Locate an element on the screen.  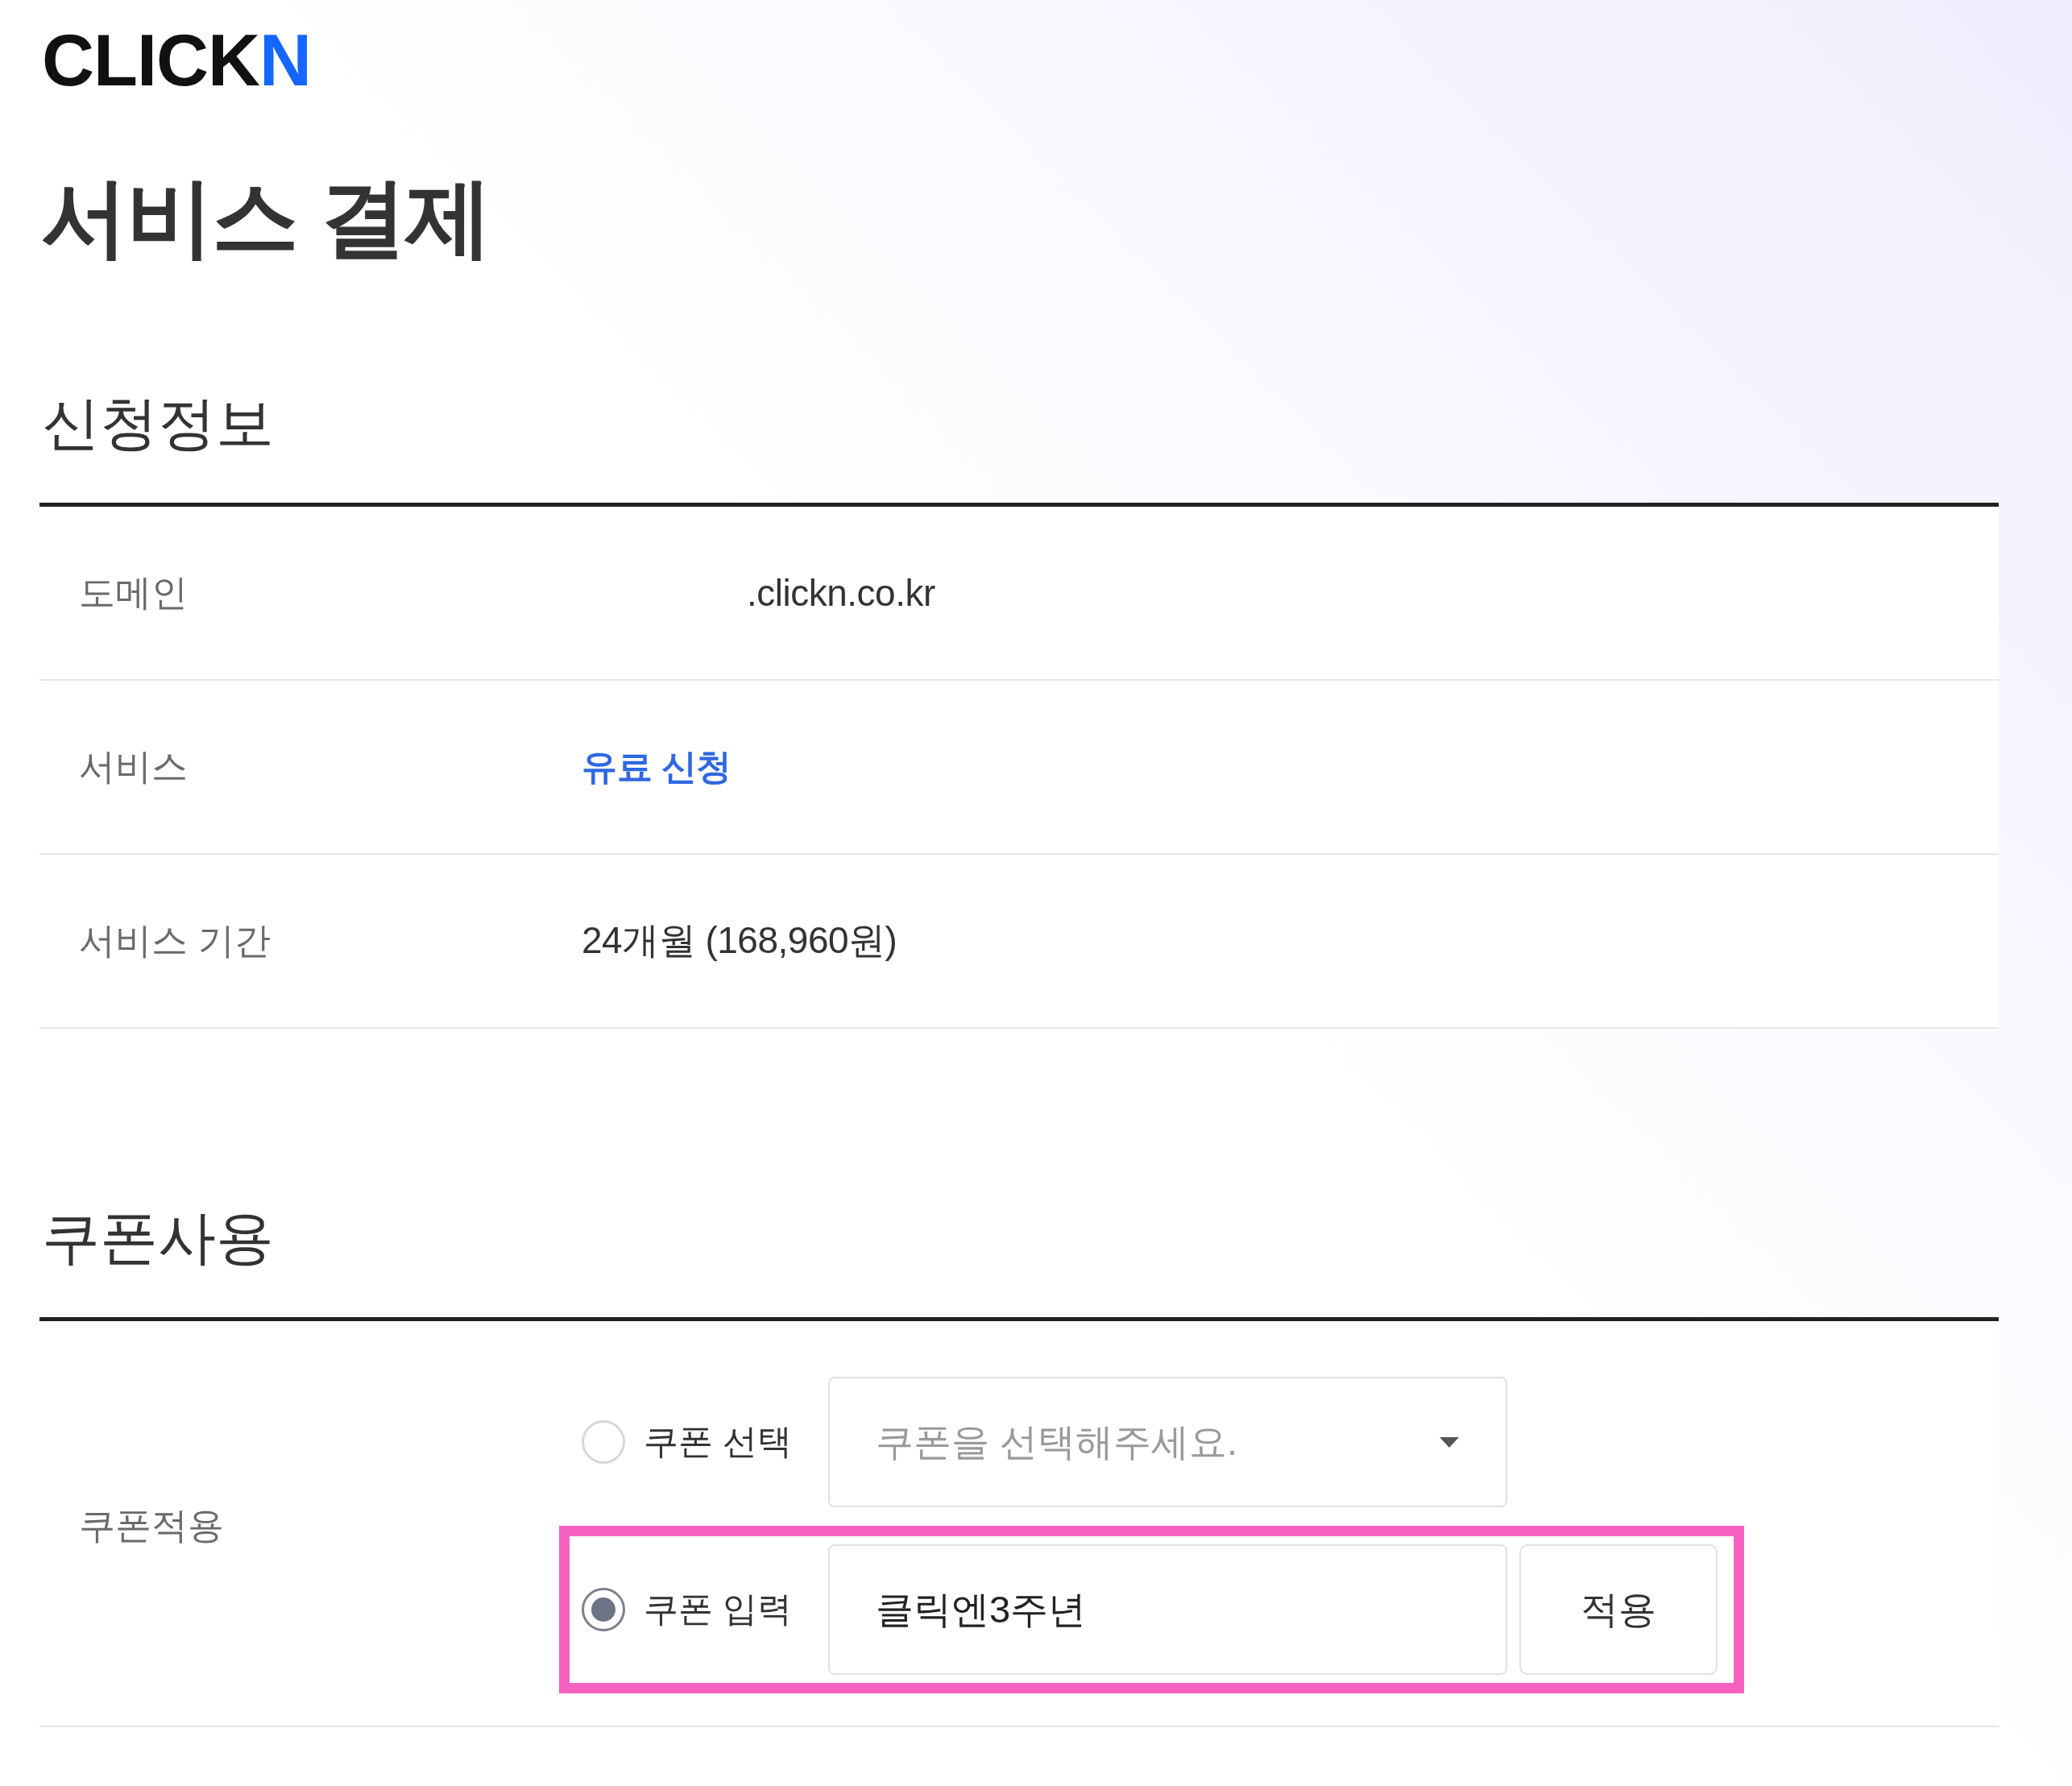
section-heading: 쿠폰사용 is located at coordinates (157, 1237).